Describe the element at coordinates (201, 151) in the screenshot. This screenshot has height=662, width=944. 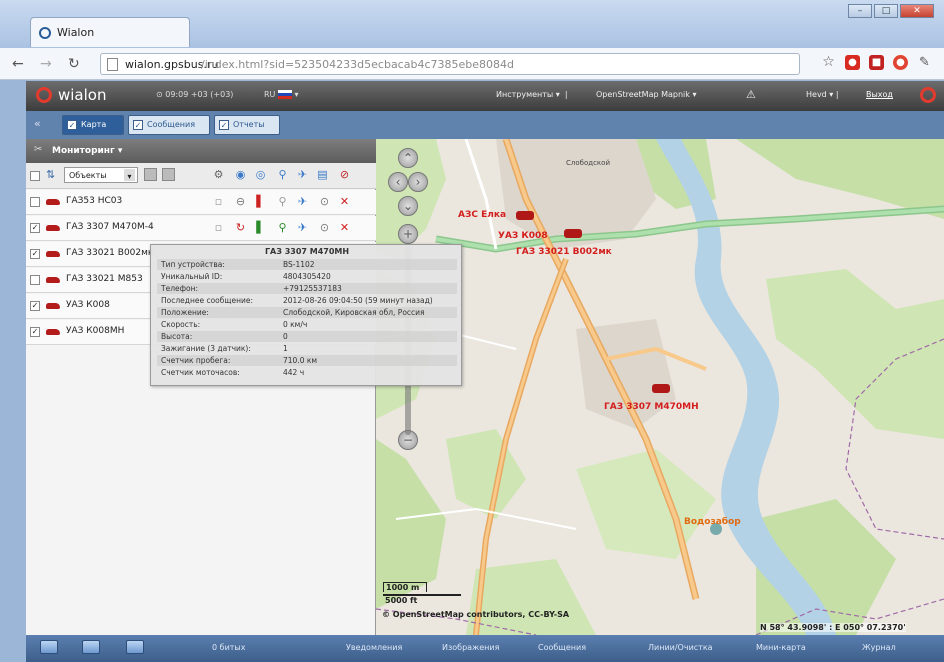
I see `panel-header: ✂ Мониторинг ▾` at that location.